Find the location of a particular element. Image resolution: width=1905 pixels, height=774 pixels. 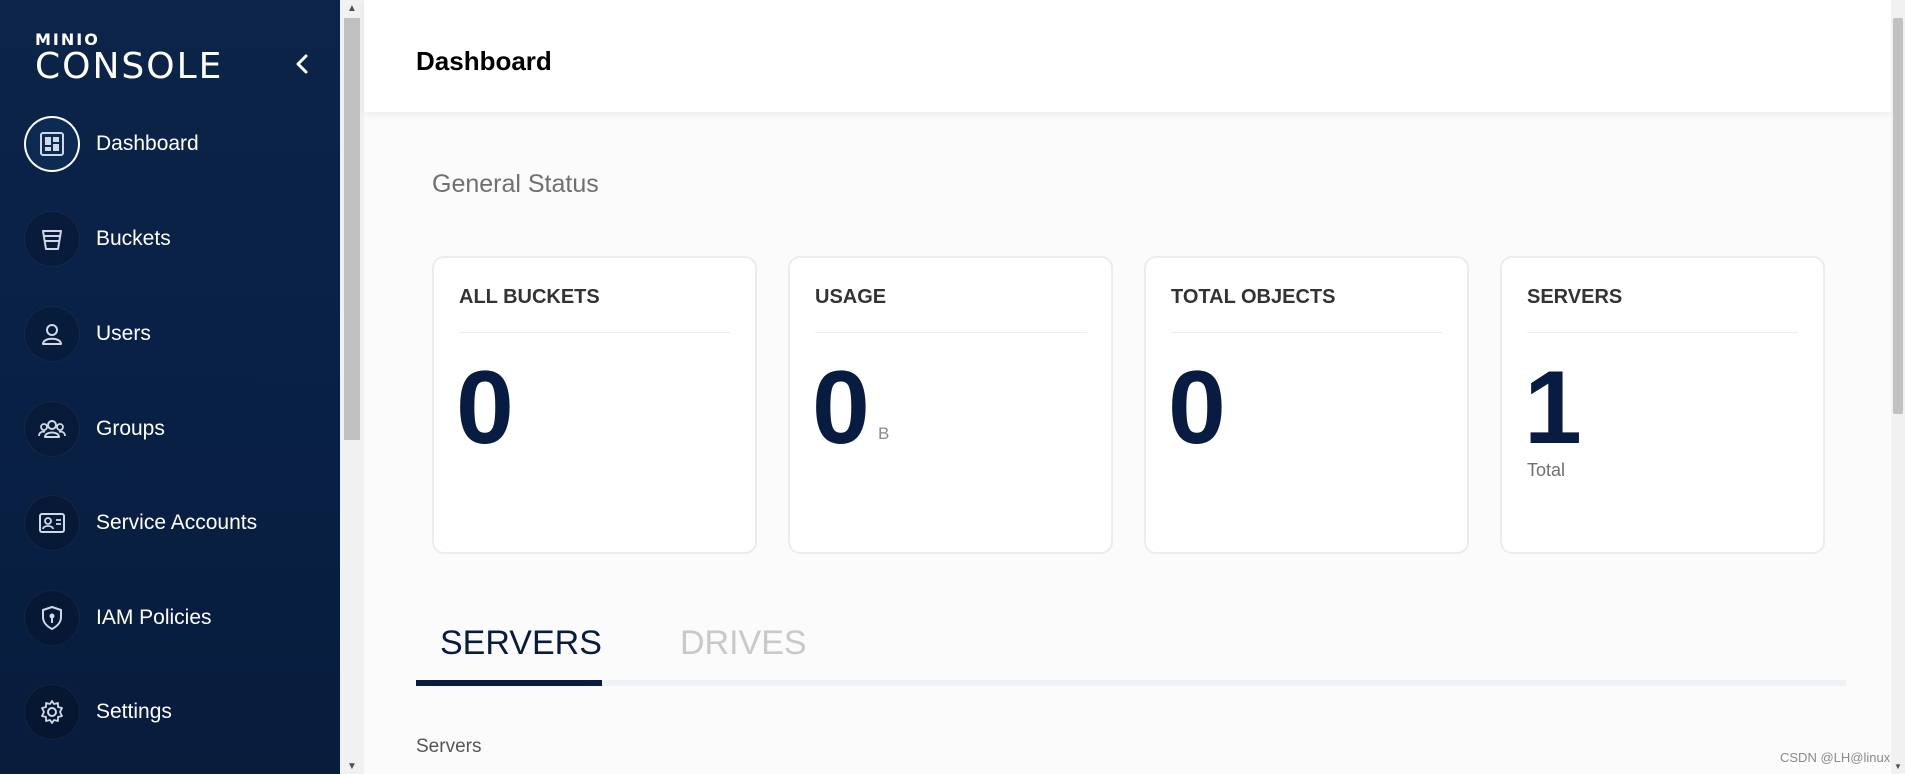

dashboard-icon is located at coordinates (52, 144).